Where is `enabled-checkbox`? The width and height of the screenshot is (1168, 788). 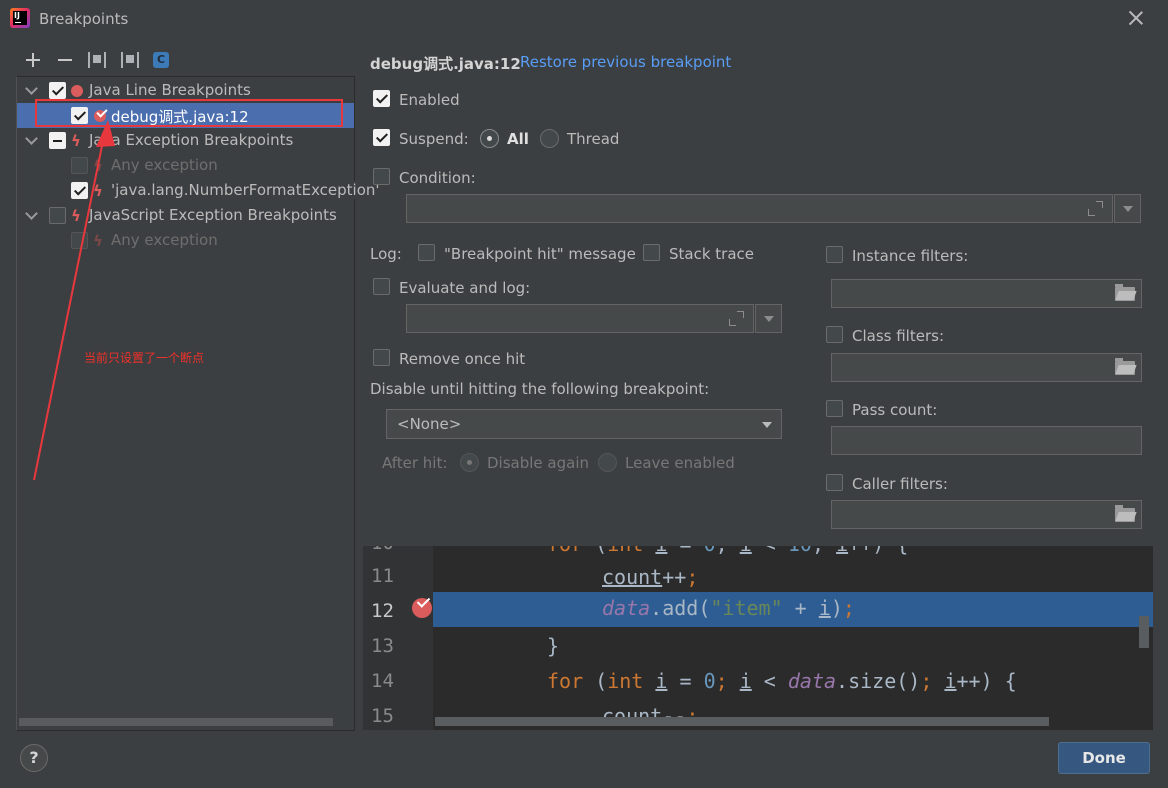
enabled-checkbox is located at coordinates (381, 98).